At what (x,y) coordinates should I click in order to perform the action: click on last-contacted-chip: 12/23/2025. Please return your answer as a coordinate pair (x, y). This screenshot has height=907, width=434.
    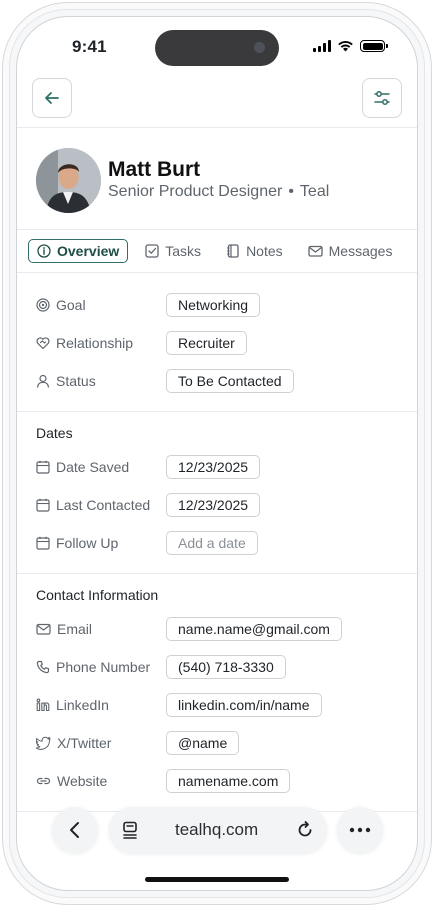
    Looking at the image, I should click on (213, 505).